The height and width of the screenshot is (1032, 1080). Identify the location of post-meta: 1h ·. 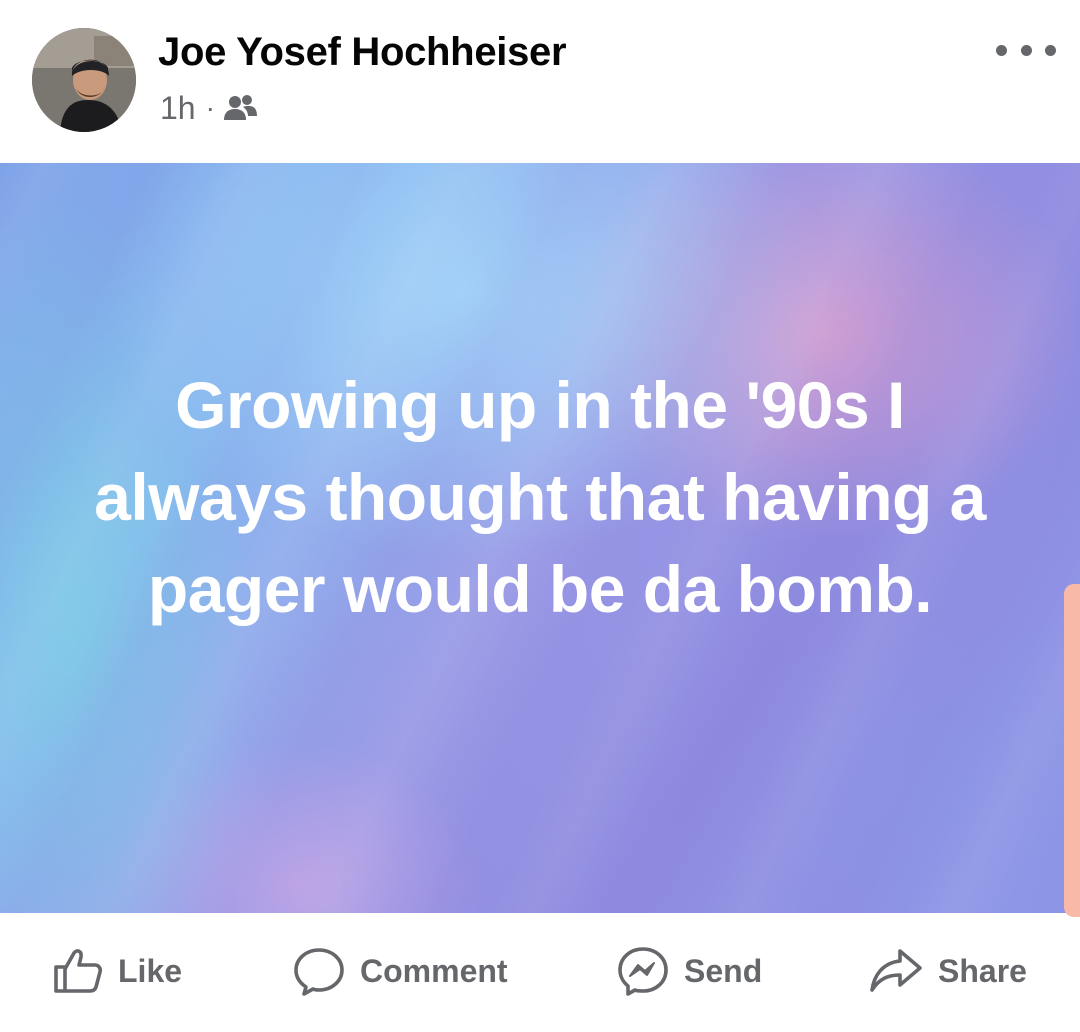
(208, 108).